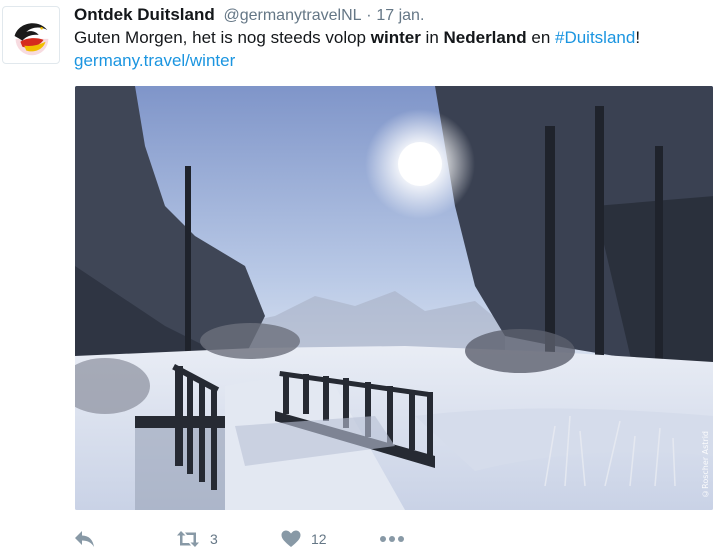  I want to click on more-options-button, so click(392, 539).